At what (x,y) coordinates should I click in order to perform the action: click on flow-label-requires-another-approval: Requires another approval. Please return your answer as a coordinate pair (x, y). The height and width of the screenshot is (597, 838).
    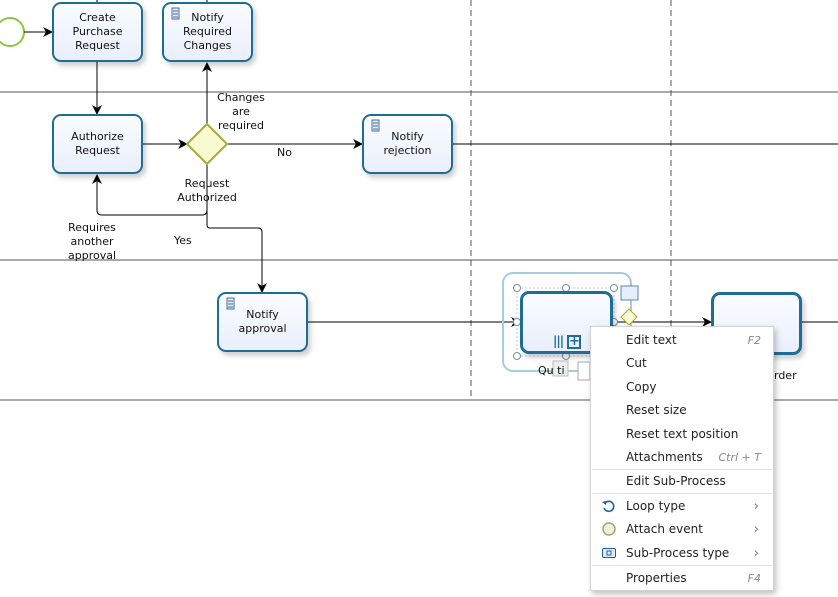
    Looking at the image, I should click on (92, 241).